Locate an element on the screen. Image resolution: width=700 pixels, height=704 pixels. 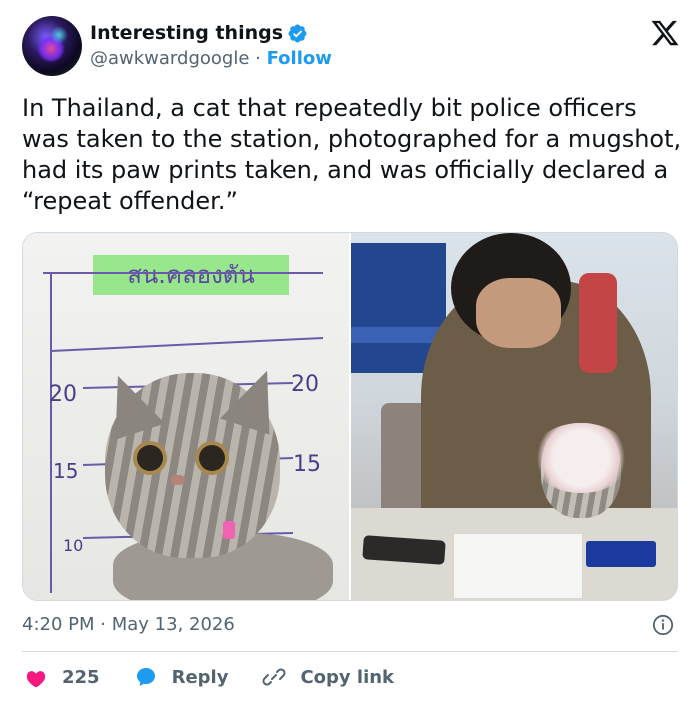
copy-link-button: Copy link is located at coordinates (328, 677).